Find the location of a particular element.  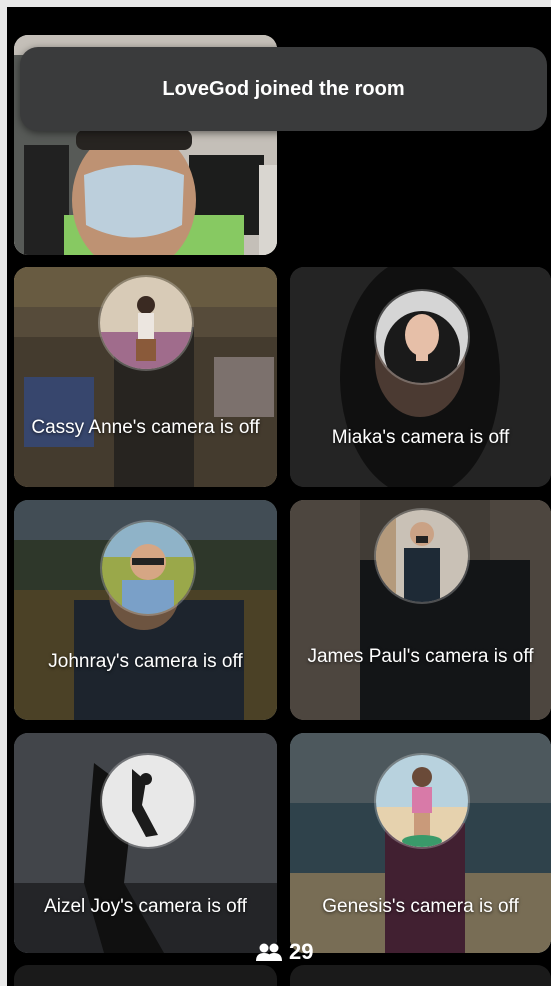

participant-tile: Miaka's camera is off is located at coordinates (420, 377).